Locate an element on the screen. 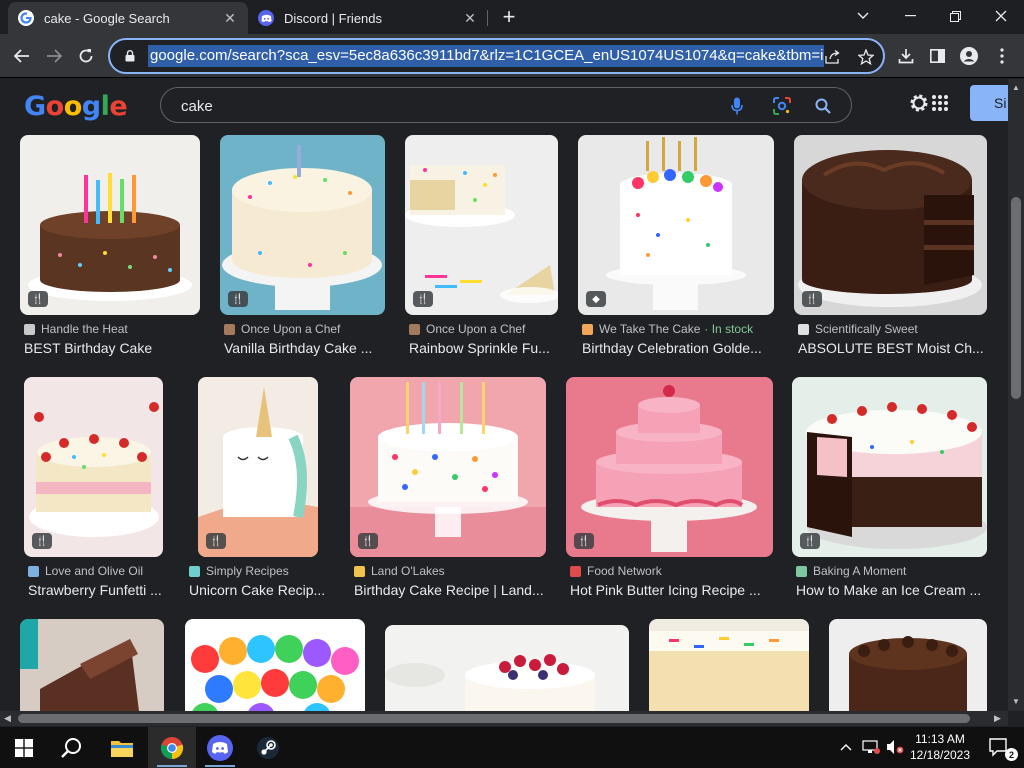  product-tag-icon: ◆ is located at coordinates (596, 299).